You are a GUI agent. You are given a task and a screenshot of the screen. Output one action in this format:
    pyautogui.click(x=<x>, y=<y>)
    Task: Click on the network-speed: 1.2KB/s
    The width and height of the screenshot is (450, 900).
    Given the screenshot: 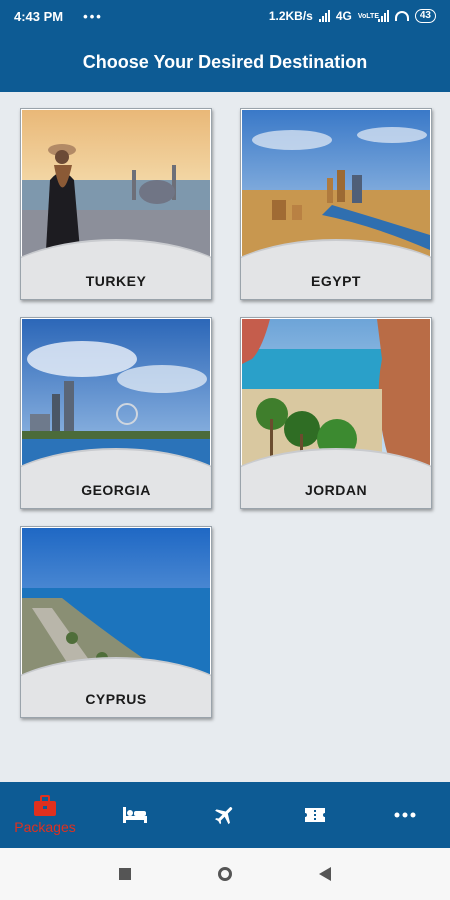 What is the action you would take?
    pyautogui.click(x=290, y=16)
    